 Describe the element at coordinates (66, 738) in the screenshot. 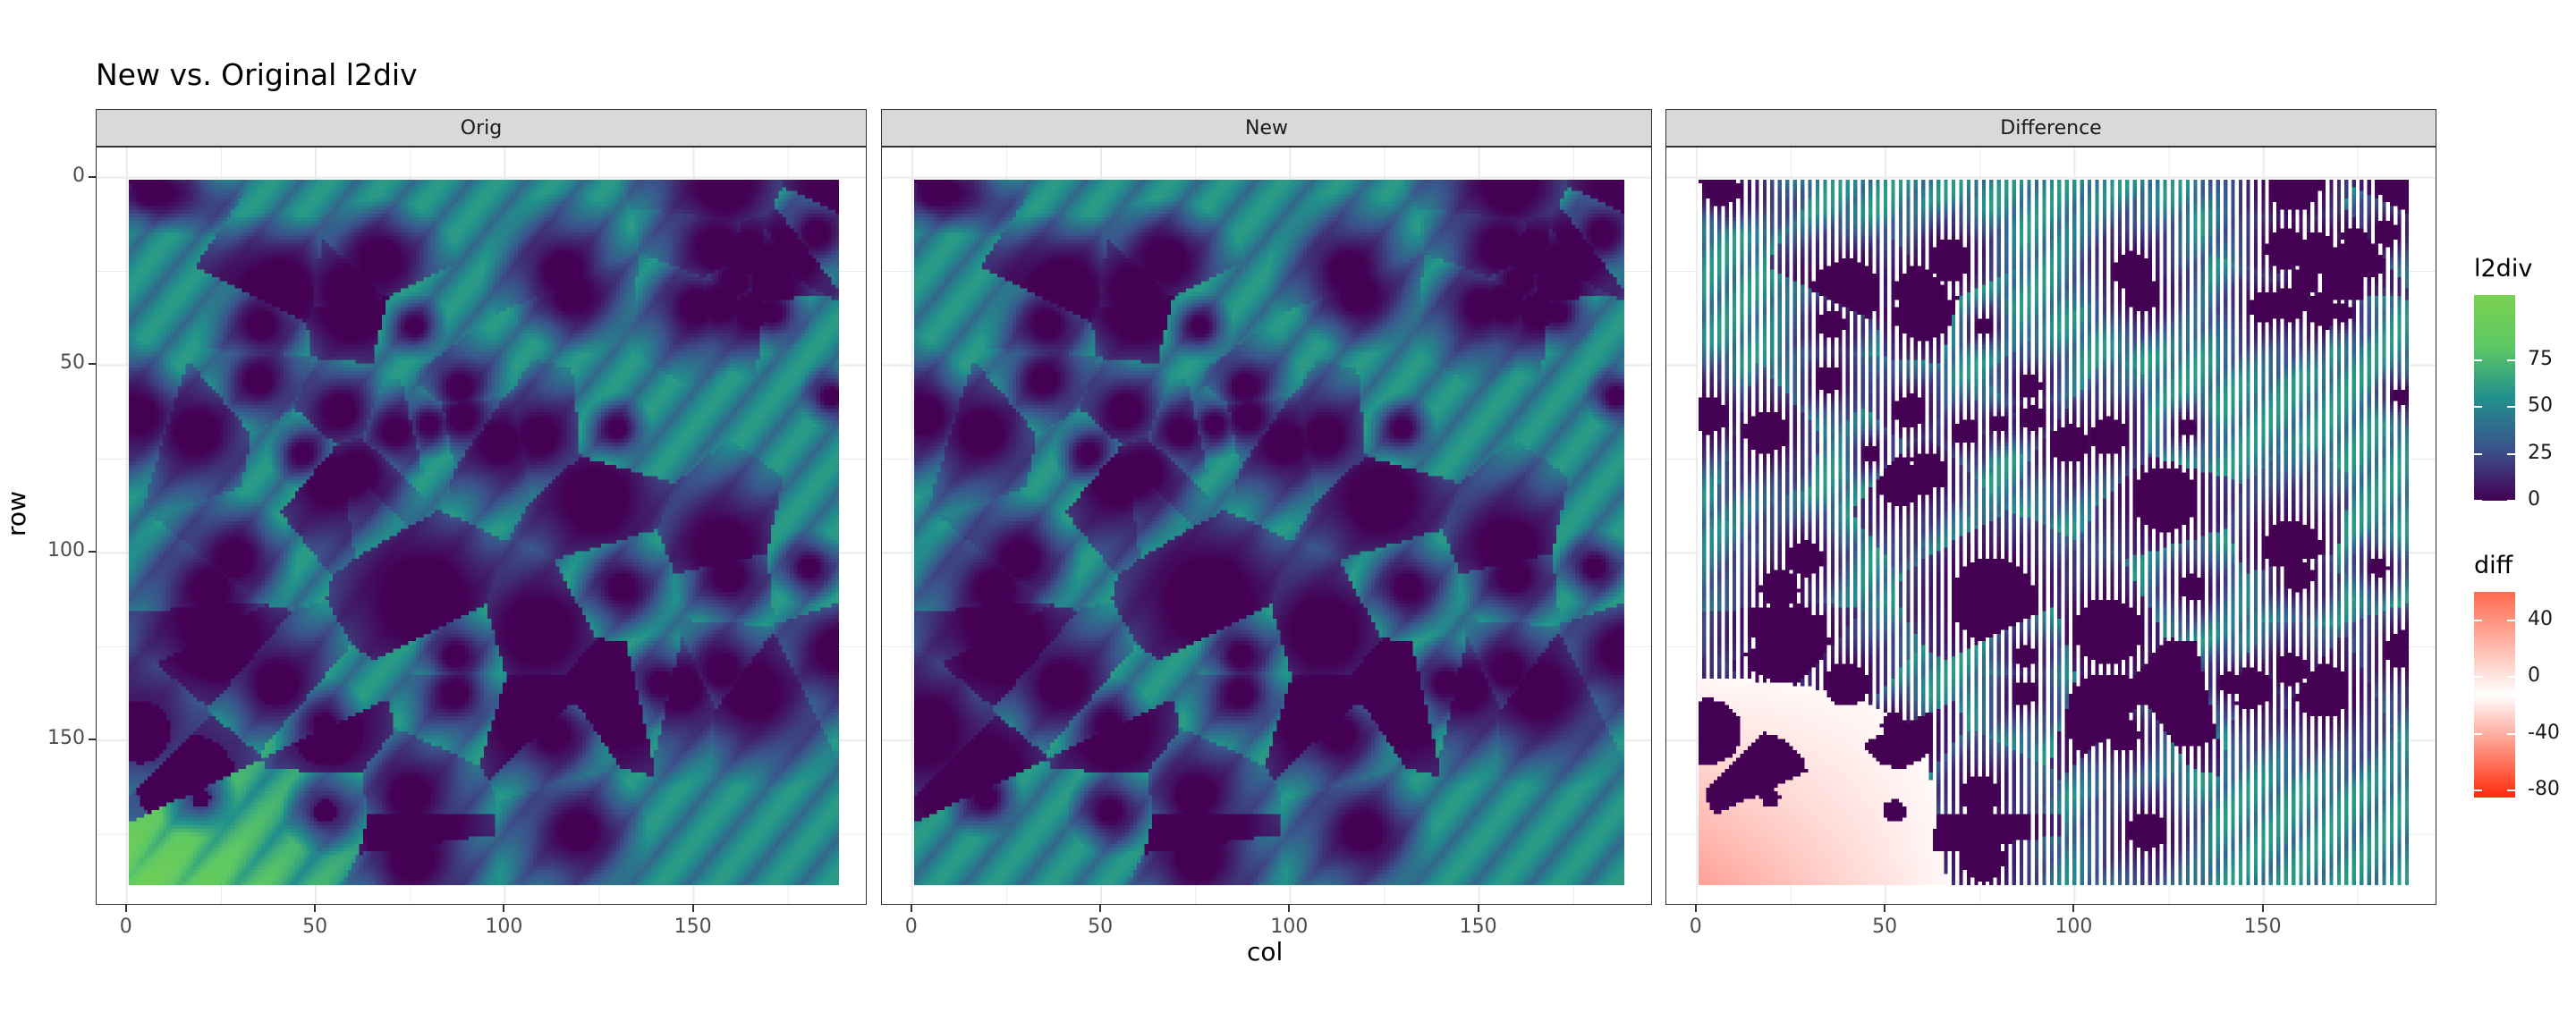

I see `y-tick-label: 150` at that location.